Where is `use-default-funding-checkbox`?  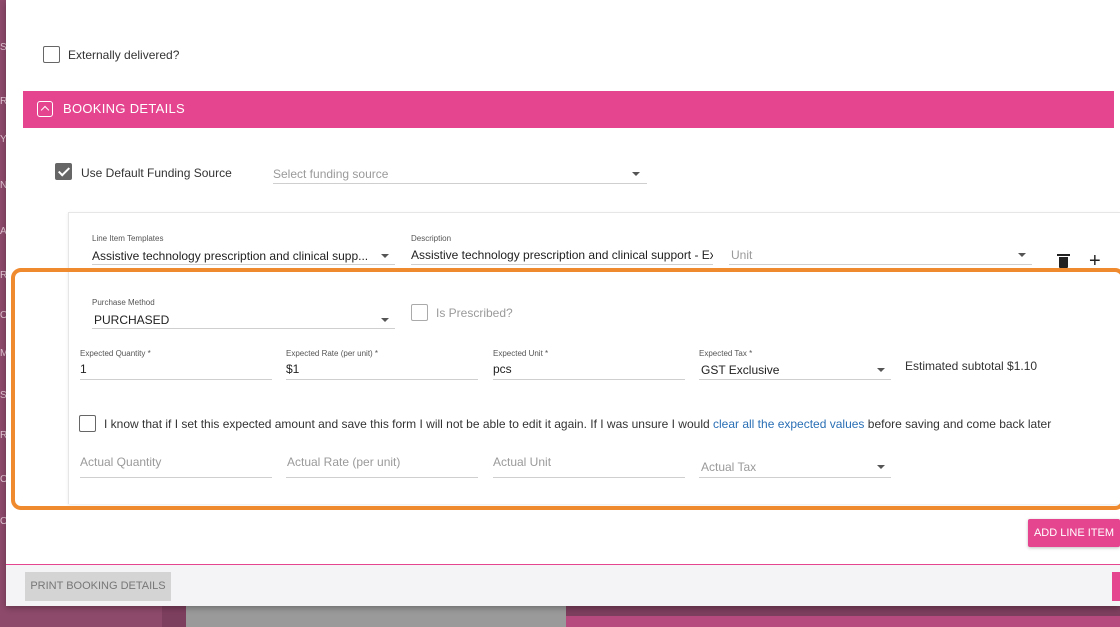 use-default-funding-checkbox is located at coordinates (63, 171).